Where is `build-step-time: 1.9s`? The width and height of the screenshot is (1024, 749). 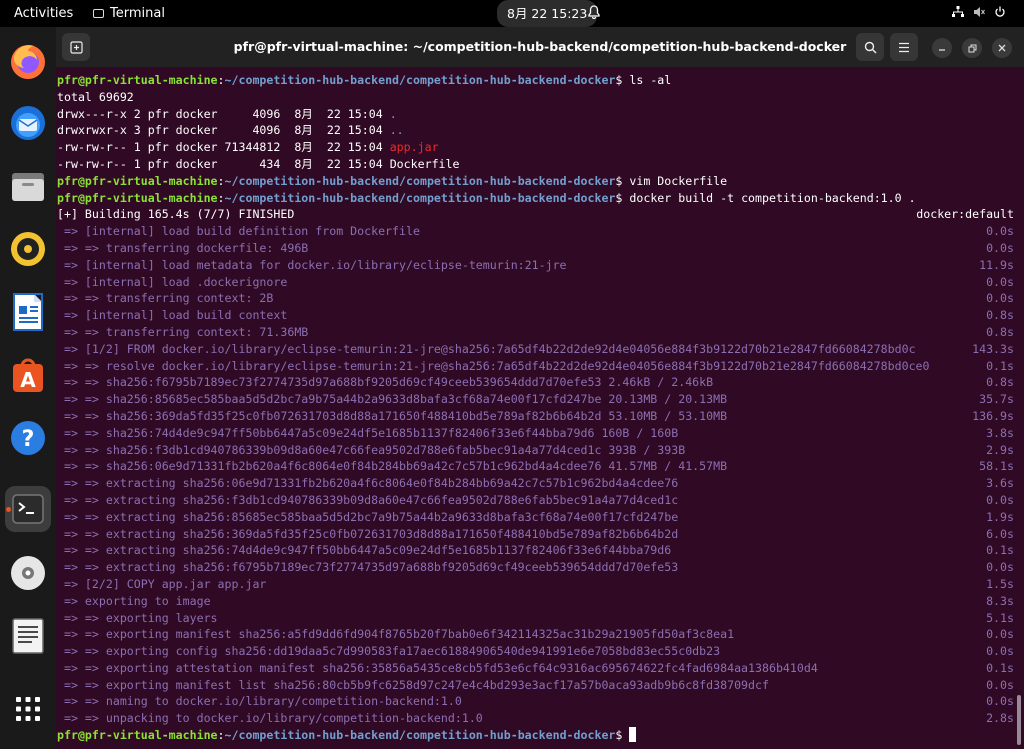 build-step-time: 1.9s is located at coordinates (1000, 516).